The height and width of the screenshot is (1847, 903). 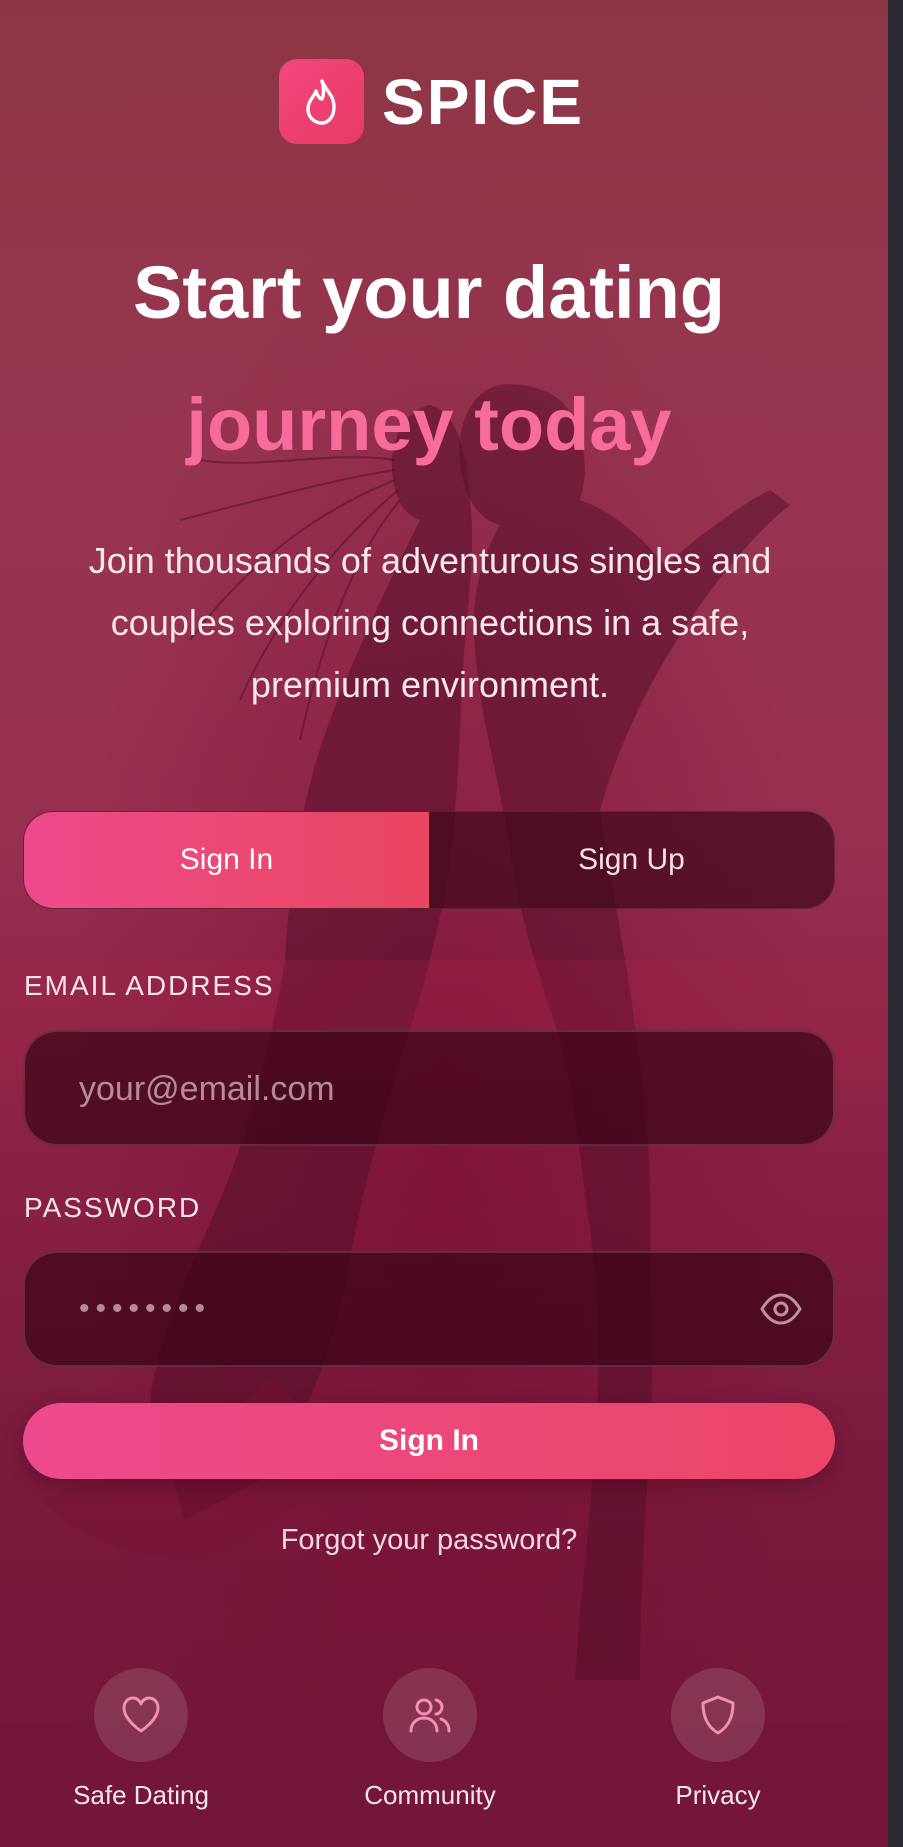 I want to click on feature-privacy: Privacy, so click(x=718, y=1739).